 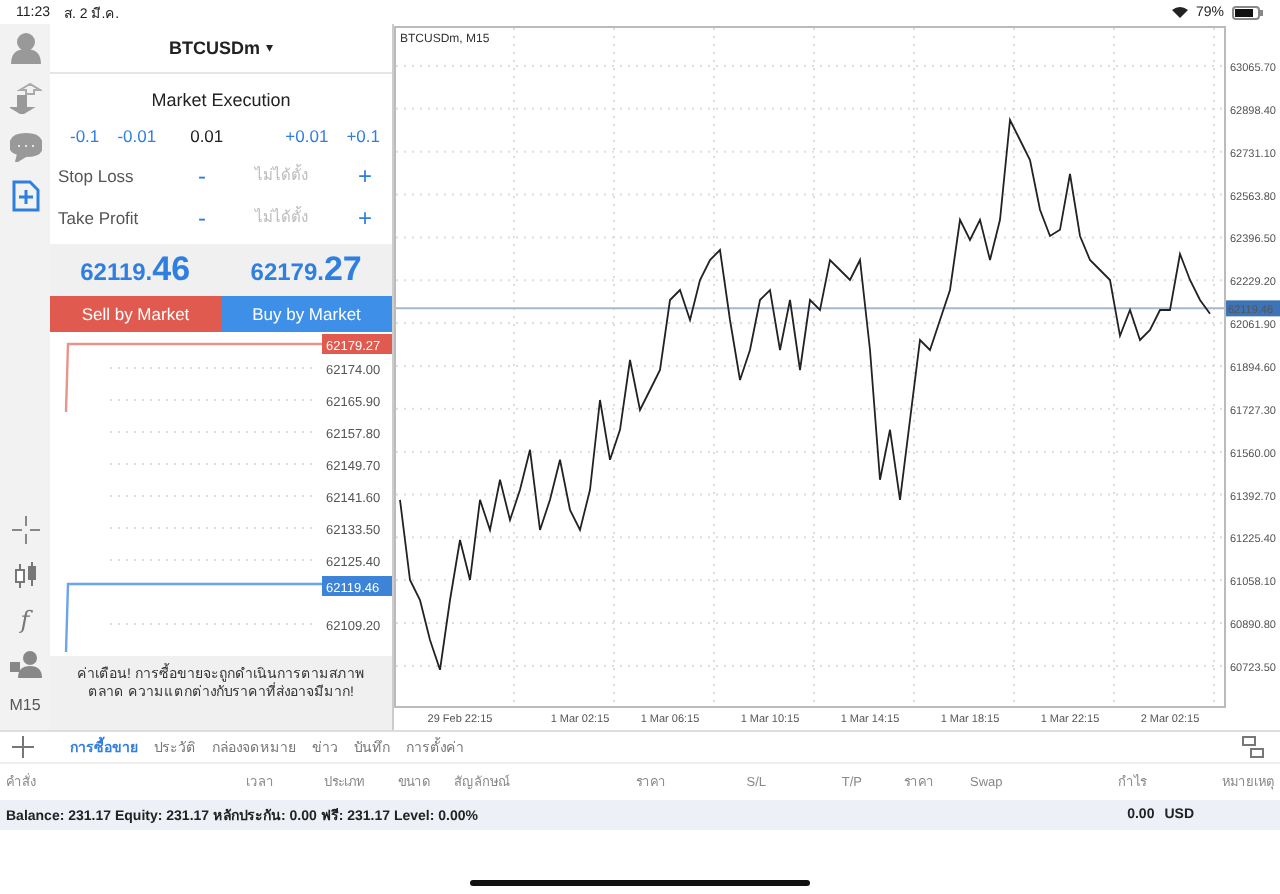 I want to click on timeframe-button: M15, so click(x=25, y=705).